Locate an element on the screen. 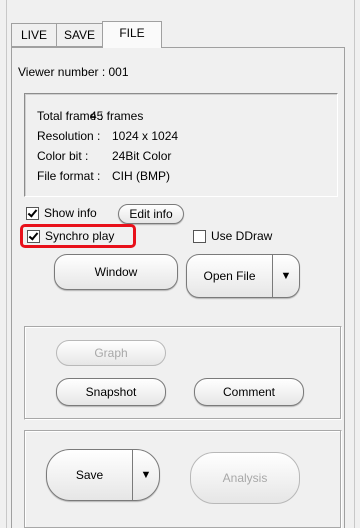 The image size is (360, 528). save-label: Save is located at coordinates (89, 475).